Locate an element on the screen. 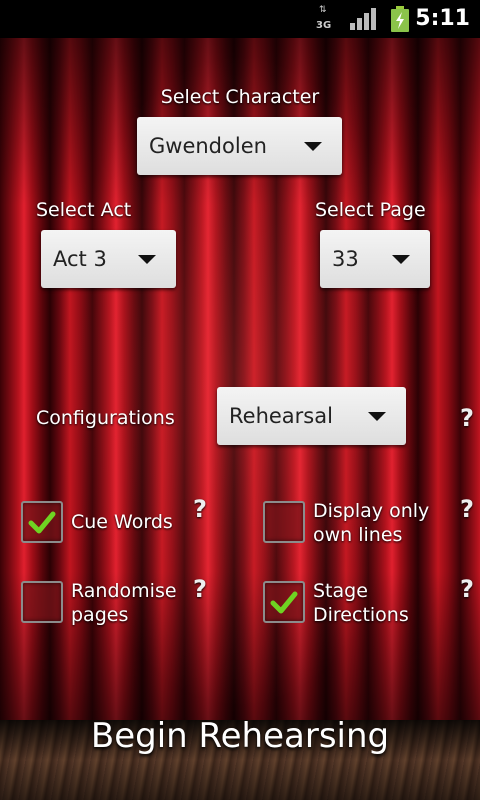 The height and width of the screenshot is (800, 480). display-own-lines-help-icon: ? is located at coordinates (467, 509).